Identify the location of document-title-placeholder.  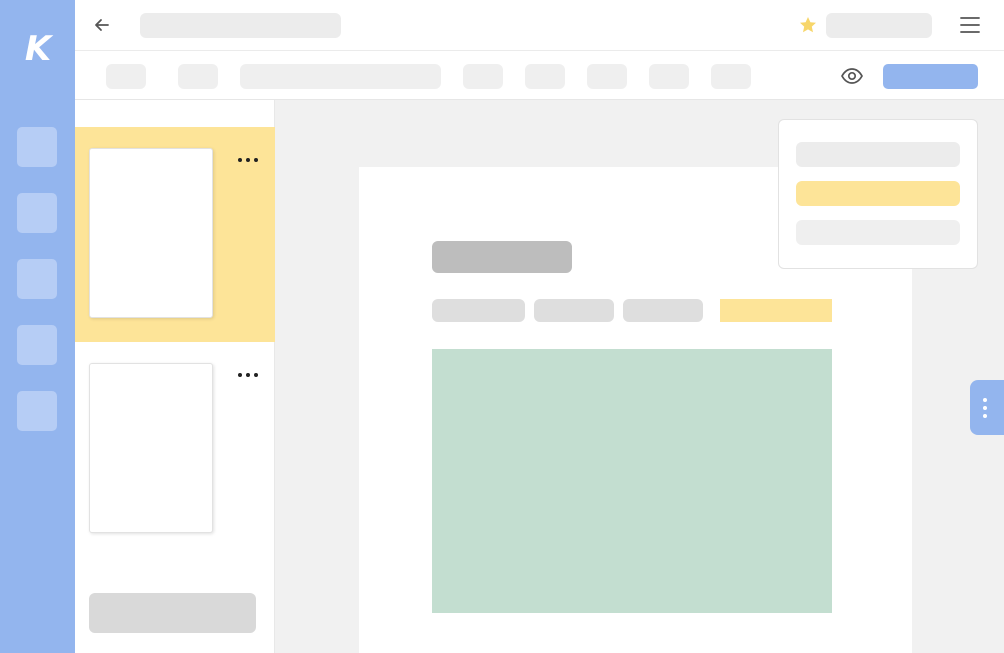
(240, 25).